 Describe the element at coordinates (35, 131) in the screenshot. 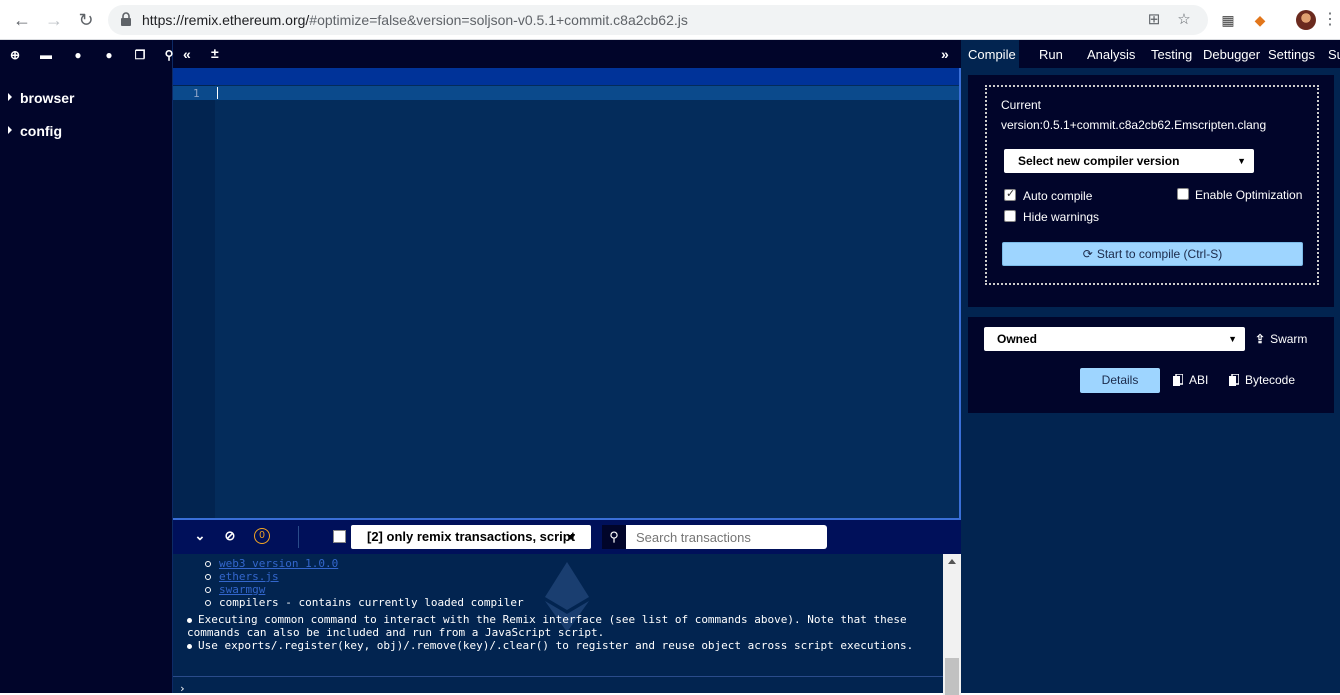

I see `tree-item-config: config` at that location.